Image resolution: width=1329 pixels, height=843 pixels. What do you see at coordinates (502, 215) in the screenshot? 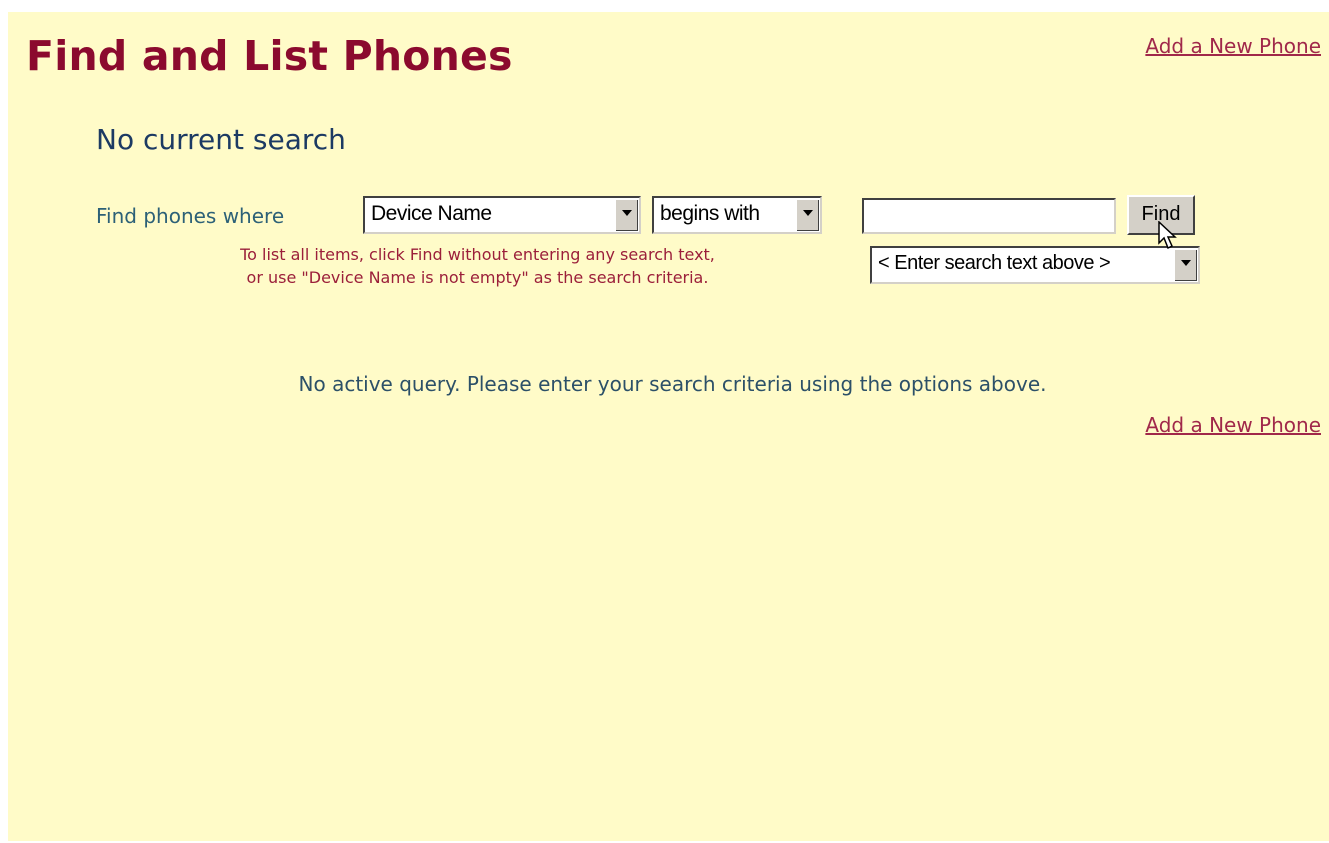
I see `search-field-select: Device Name` at bounding box center [502, 215].